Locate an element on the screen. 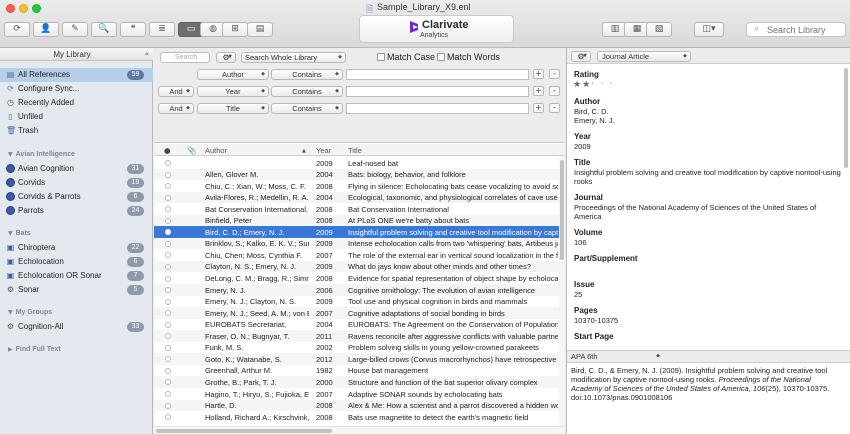 The width and height of the screenshot is (850, 434). group-set-bats: ▼ Bats is located at coordinates (19, 233).